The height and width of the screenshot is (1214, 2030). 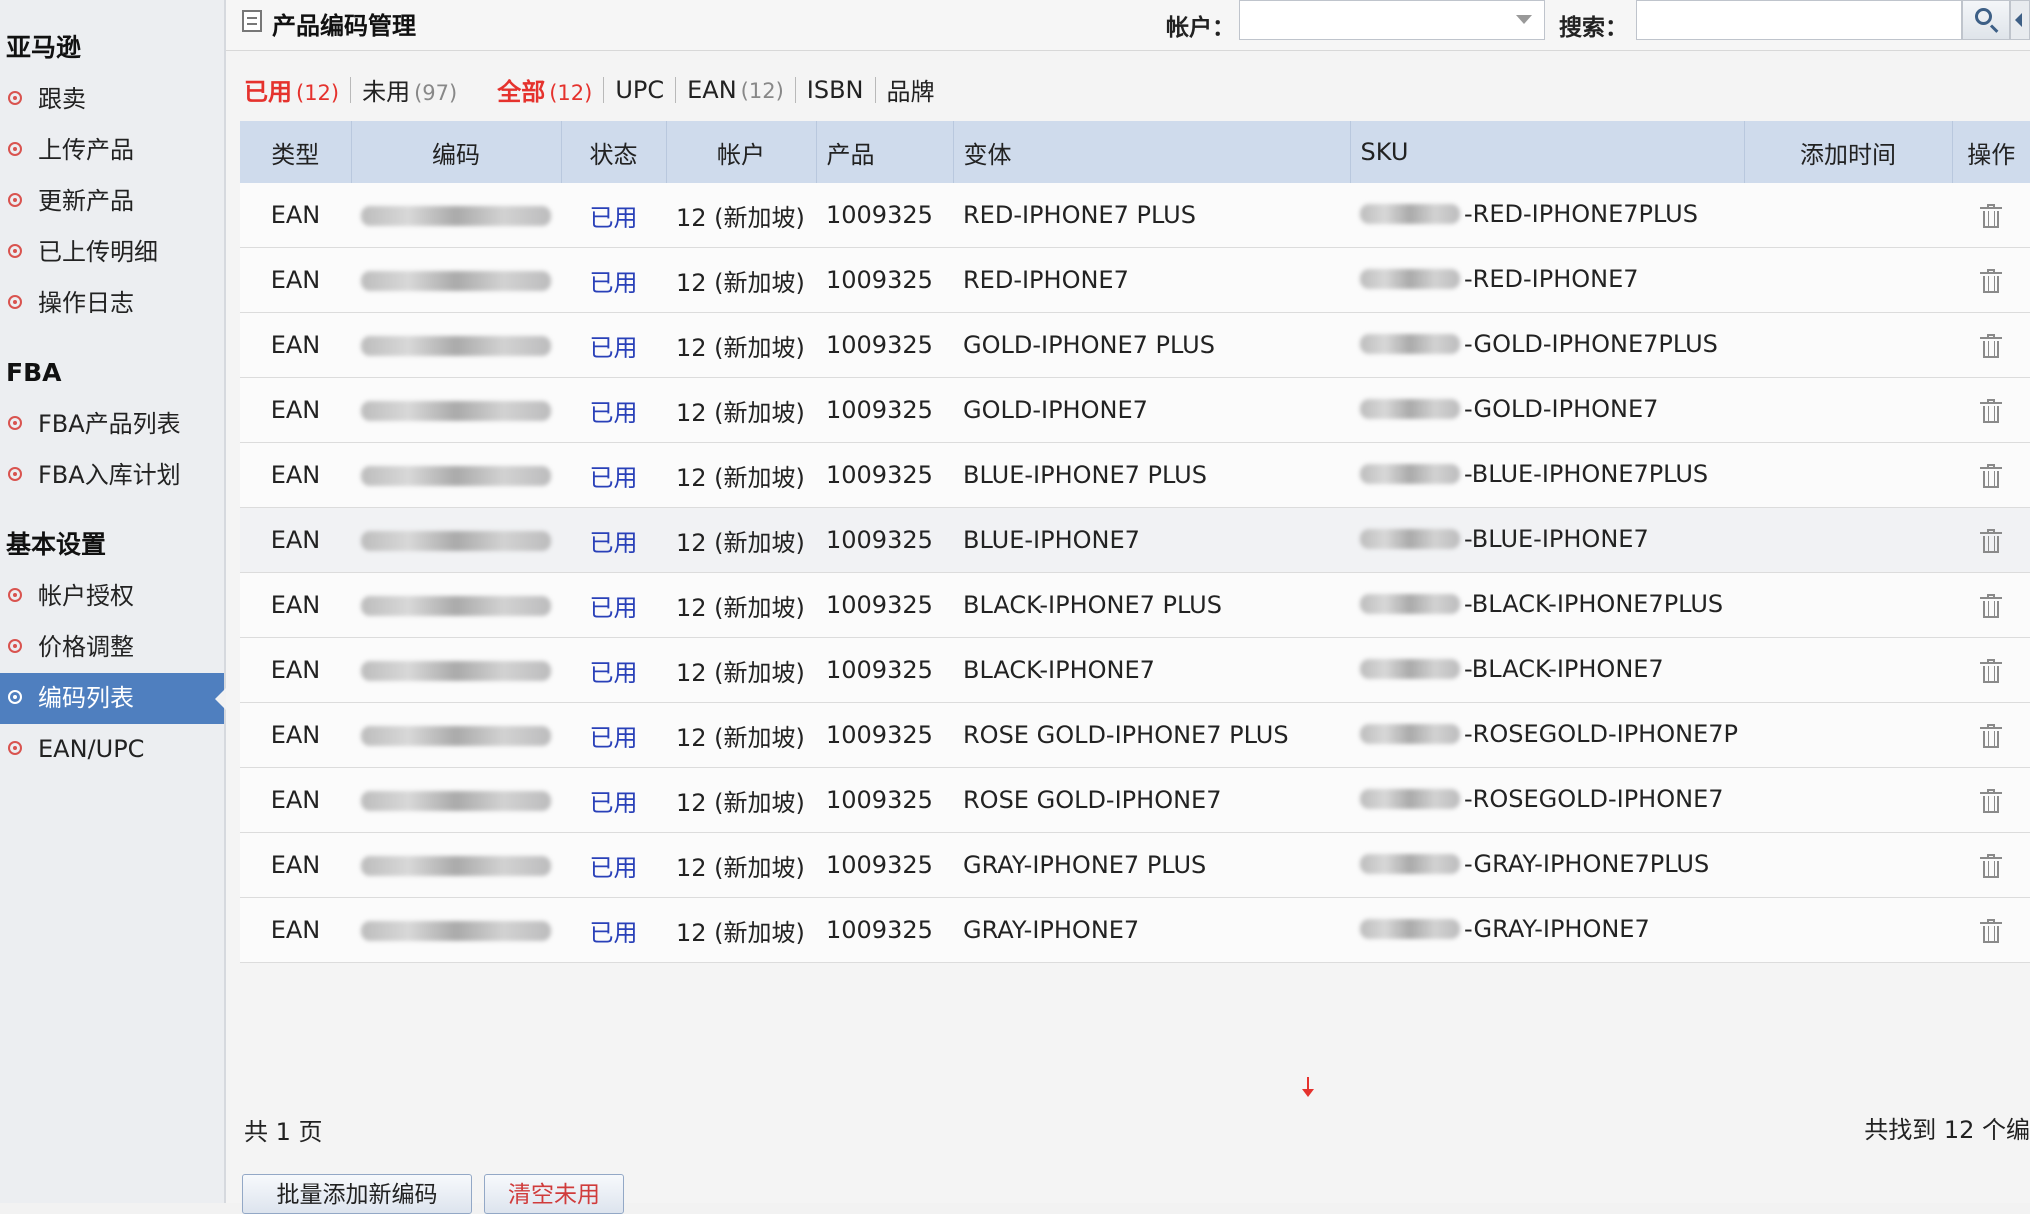 I want to click on cell-sku: -RED-IPHONE7, so click(x=1547, y=280).